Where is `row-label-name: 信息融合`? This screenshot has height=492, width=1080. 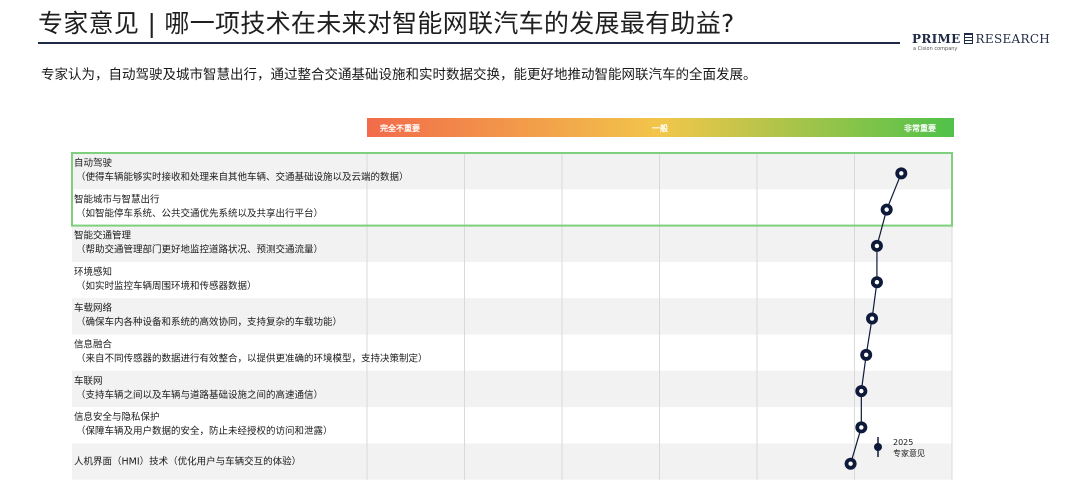 row-label-name: 信息融合 is located at coordinates (93, 345).